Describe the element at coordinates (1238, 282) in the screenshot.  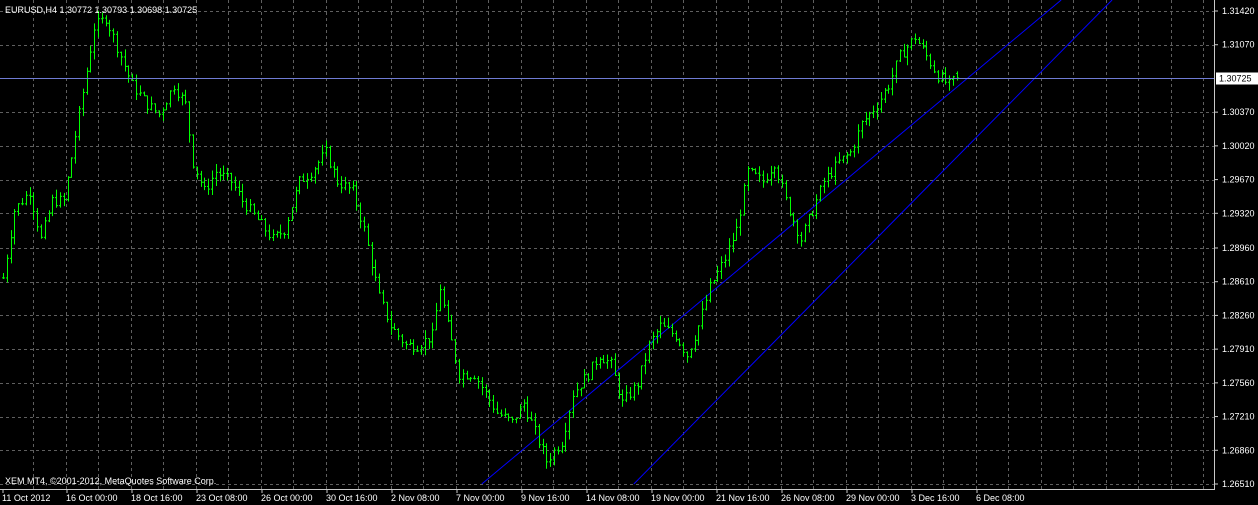
I see `y-tick-label: 1.28610` at that location.